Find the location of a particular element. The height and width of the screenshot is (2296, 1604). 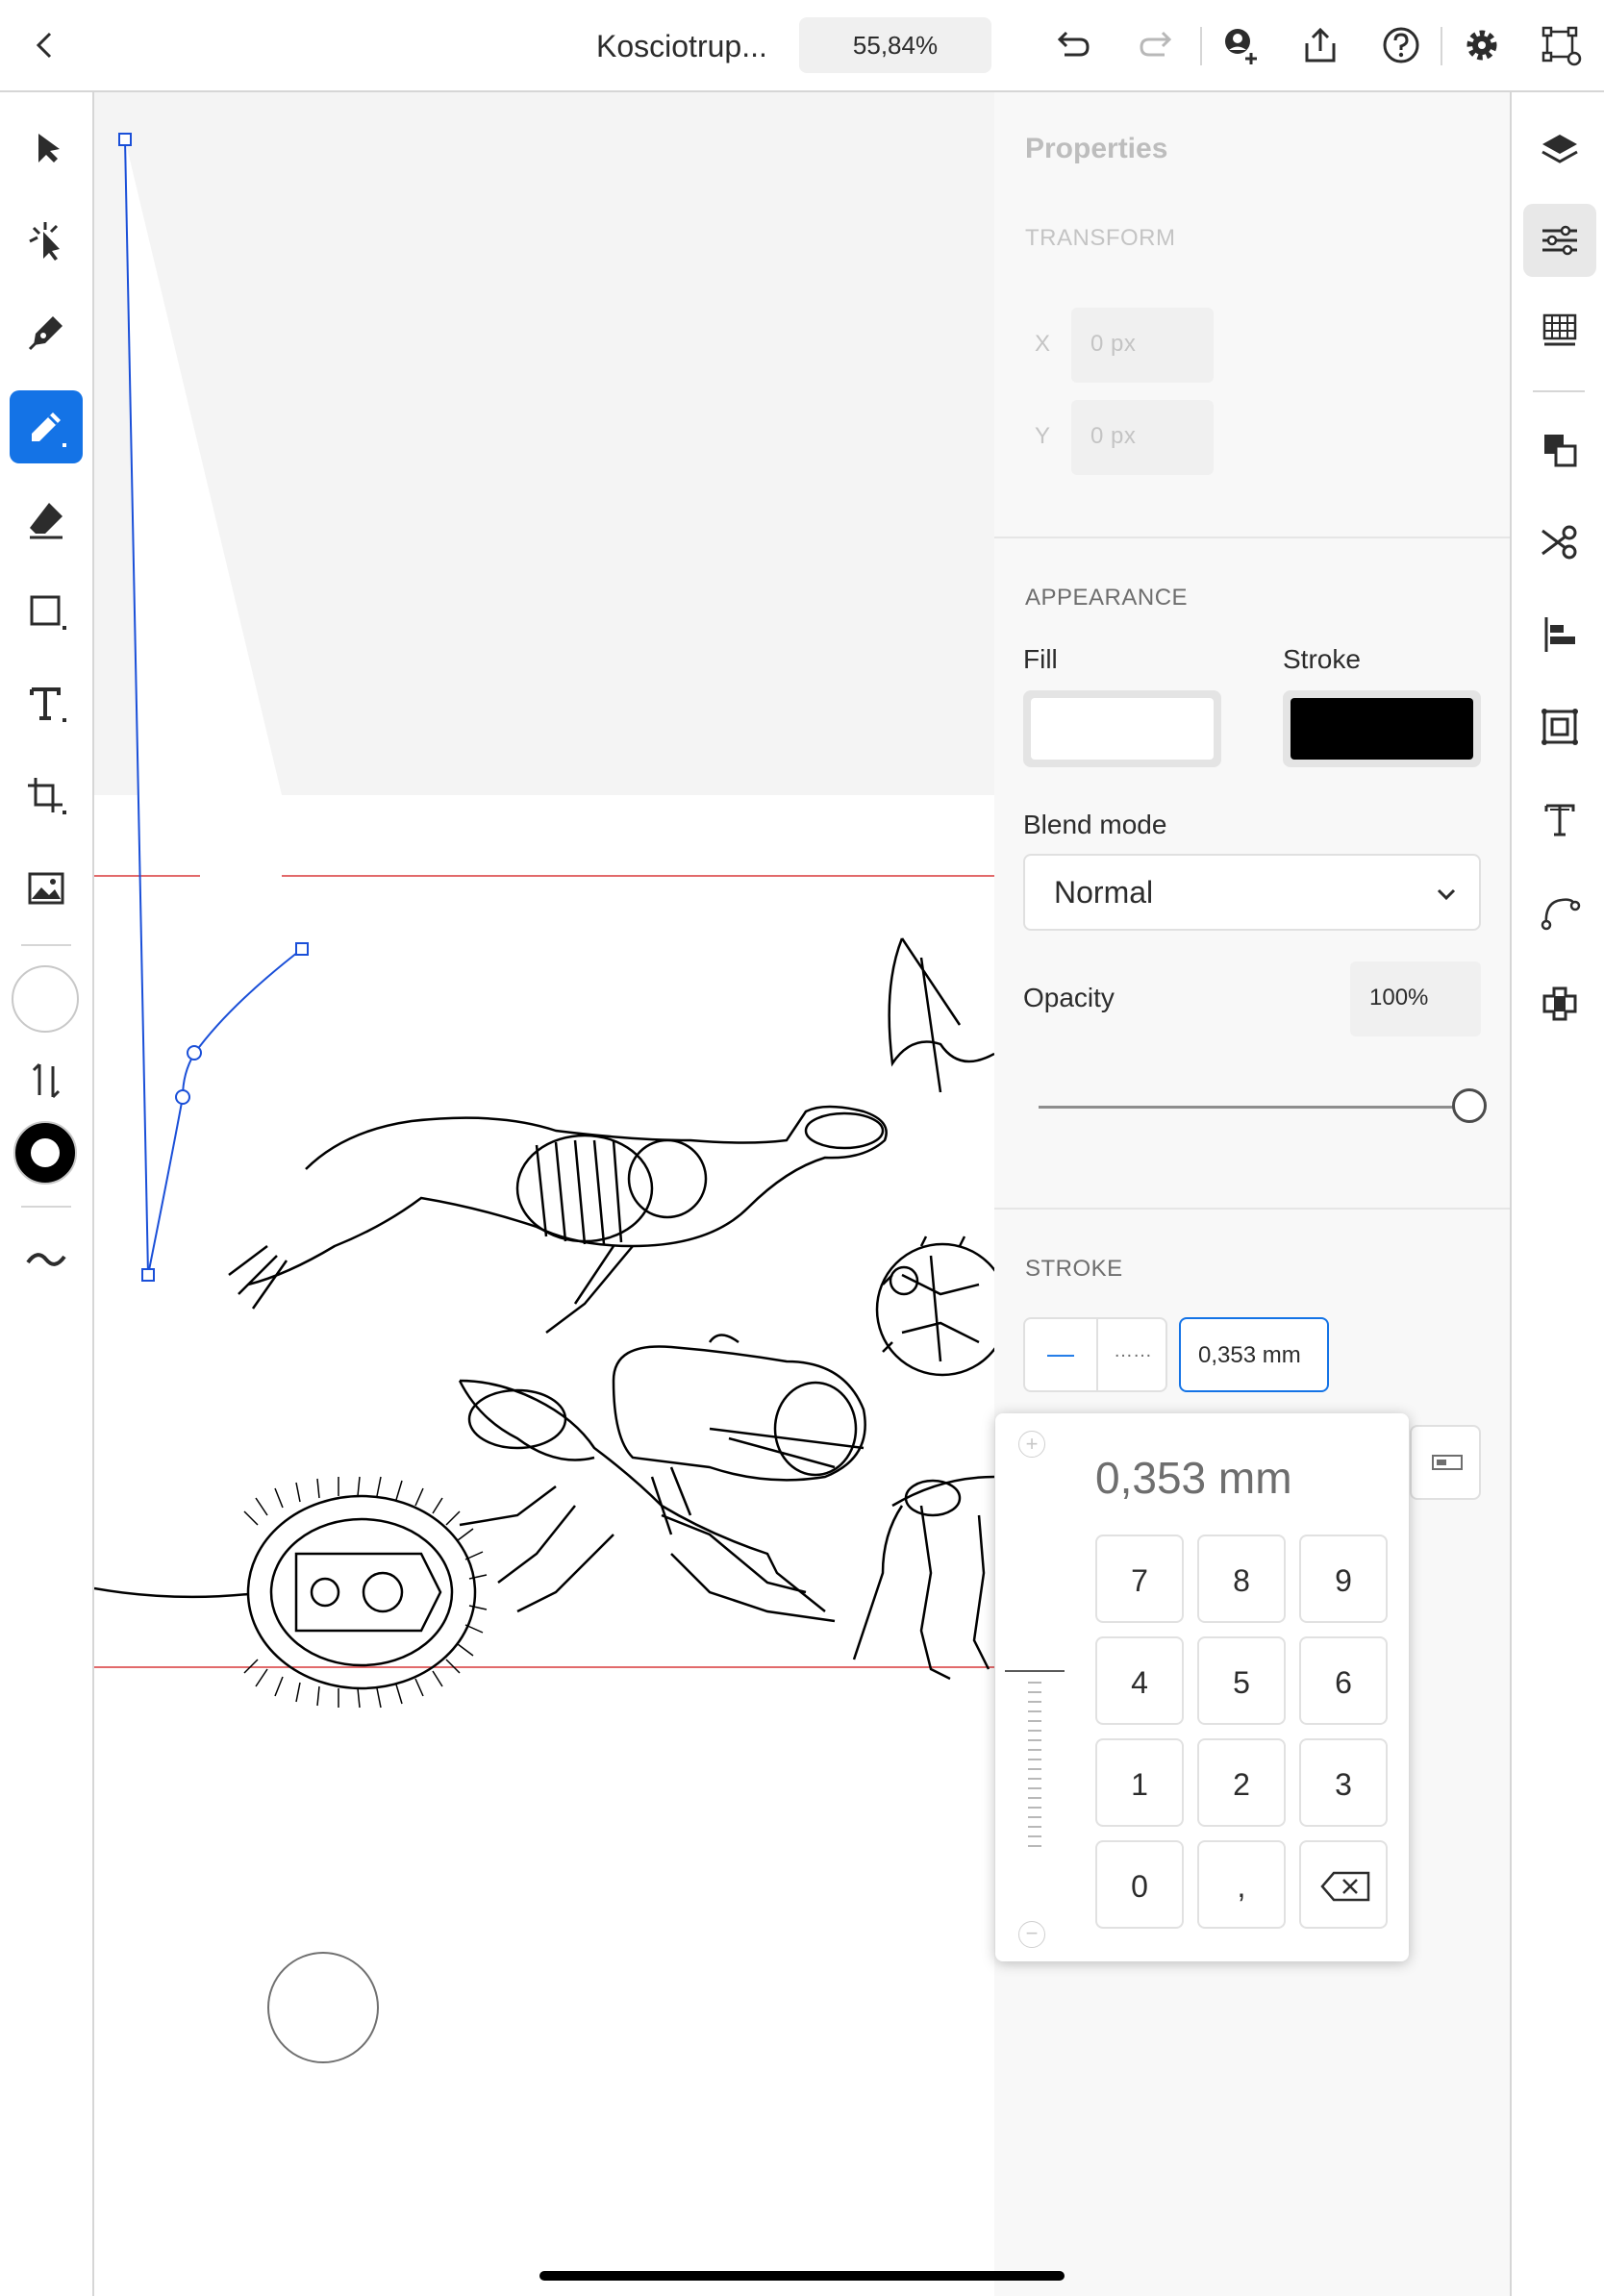

top-bar: Kosciotrup... 55,84% is located at coordinates (802, 46).